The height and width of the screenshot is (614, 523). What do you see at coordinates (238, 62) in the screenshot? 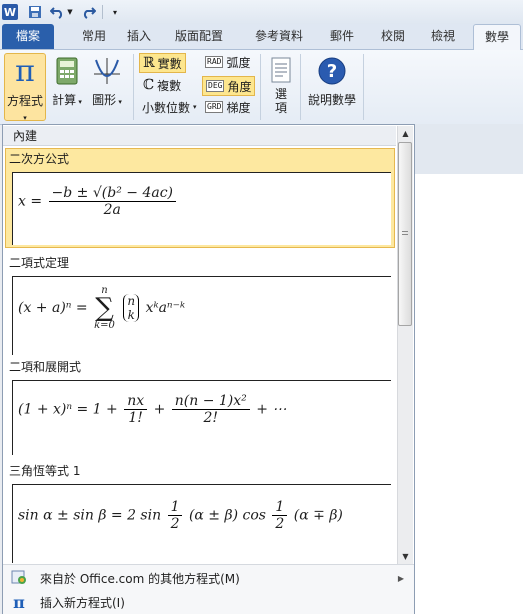
I see `radian-label: 弧度` at bounding box center [238, 62].